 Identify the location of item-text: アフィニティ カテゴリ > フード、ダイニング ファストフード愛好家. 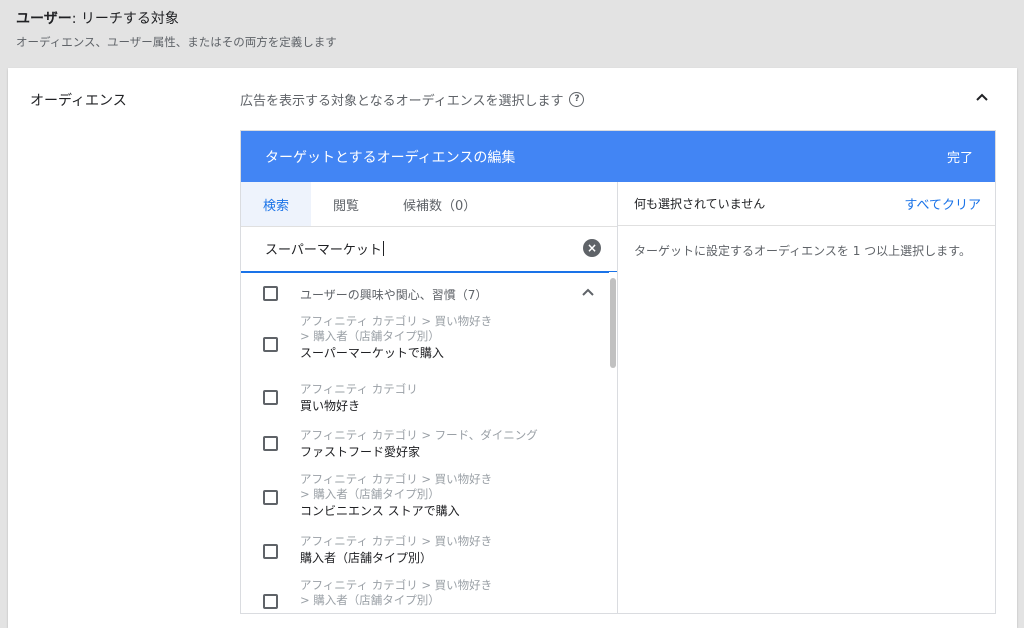
(419, 444).